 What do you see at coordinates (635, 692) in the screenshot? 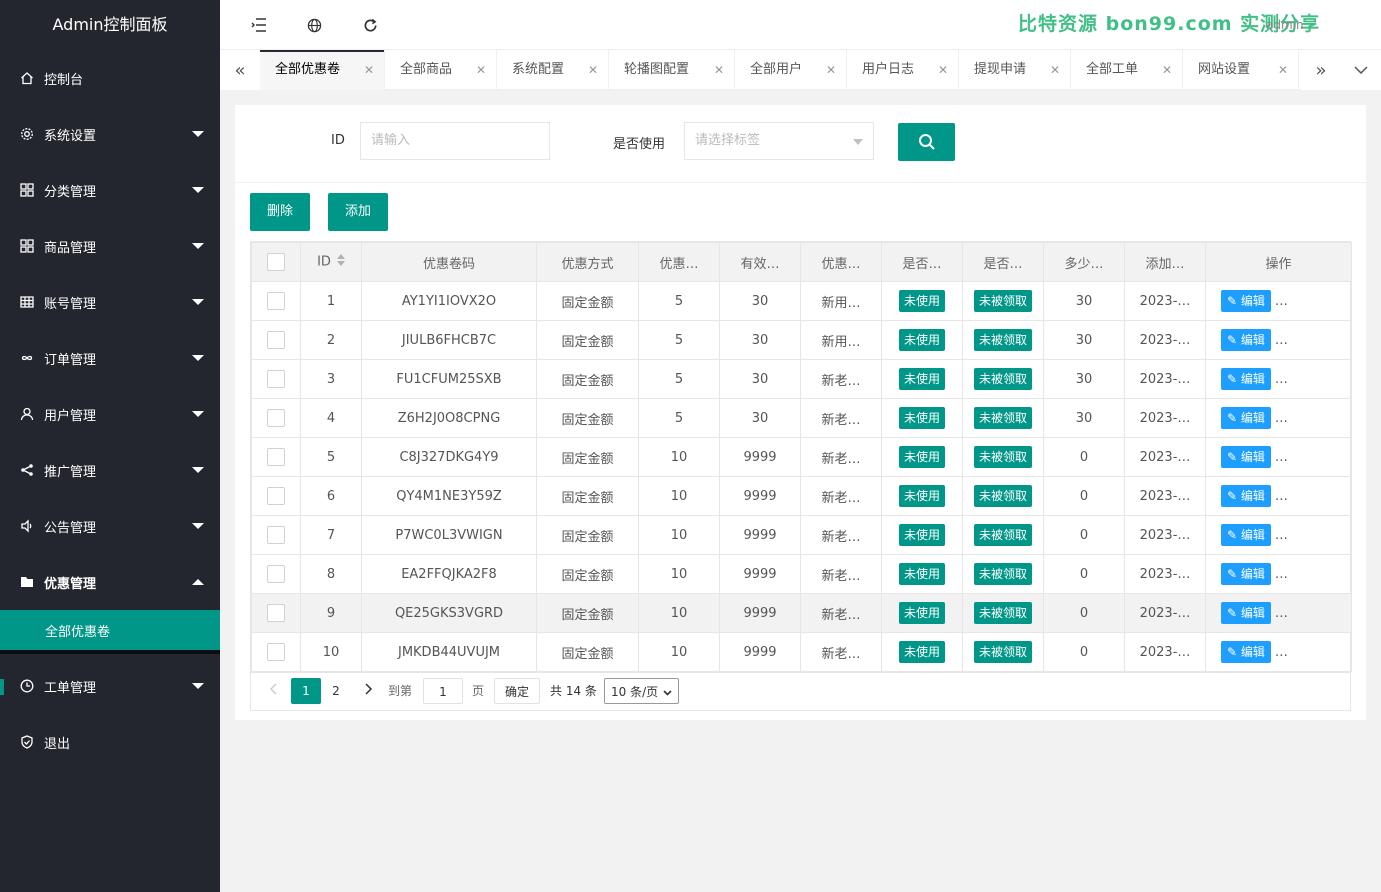
I see `per-page-value: 10 条/页` at bounding box center [635, 692].